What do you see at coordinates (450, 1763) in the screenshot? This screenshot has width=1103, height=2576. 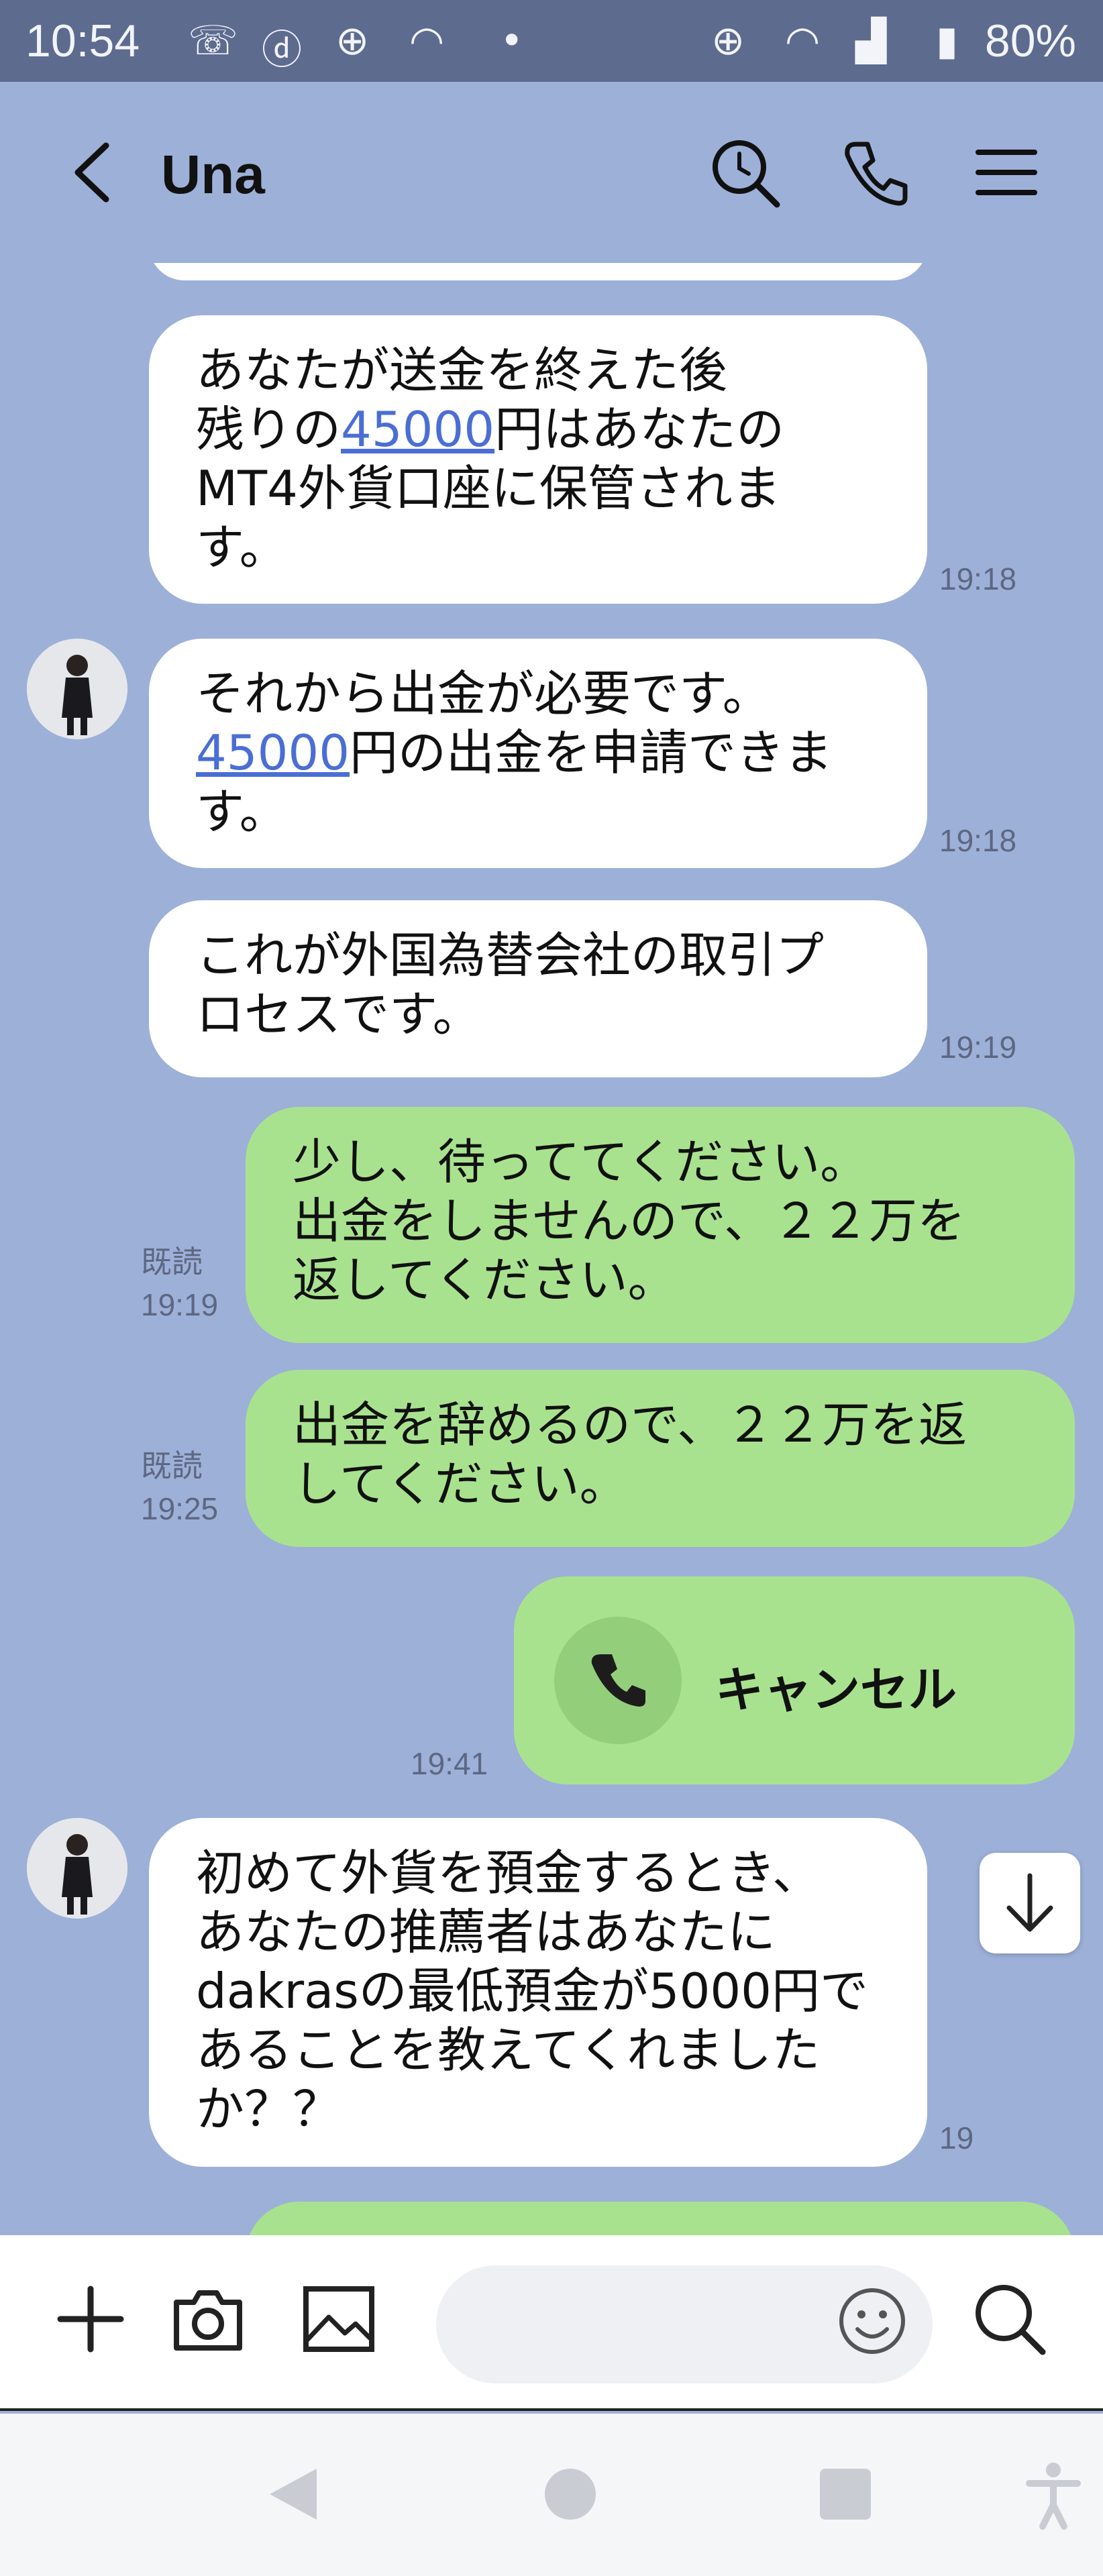 I see `message-time: 19:41` at bounding box center [450, 1763].